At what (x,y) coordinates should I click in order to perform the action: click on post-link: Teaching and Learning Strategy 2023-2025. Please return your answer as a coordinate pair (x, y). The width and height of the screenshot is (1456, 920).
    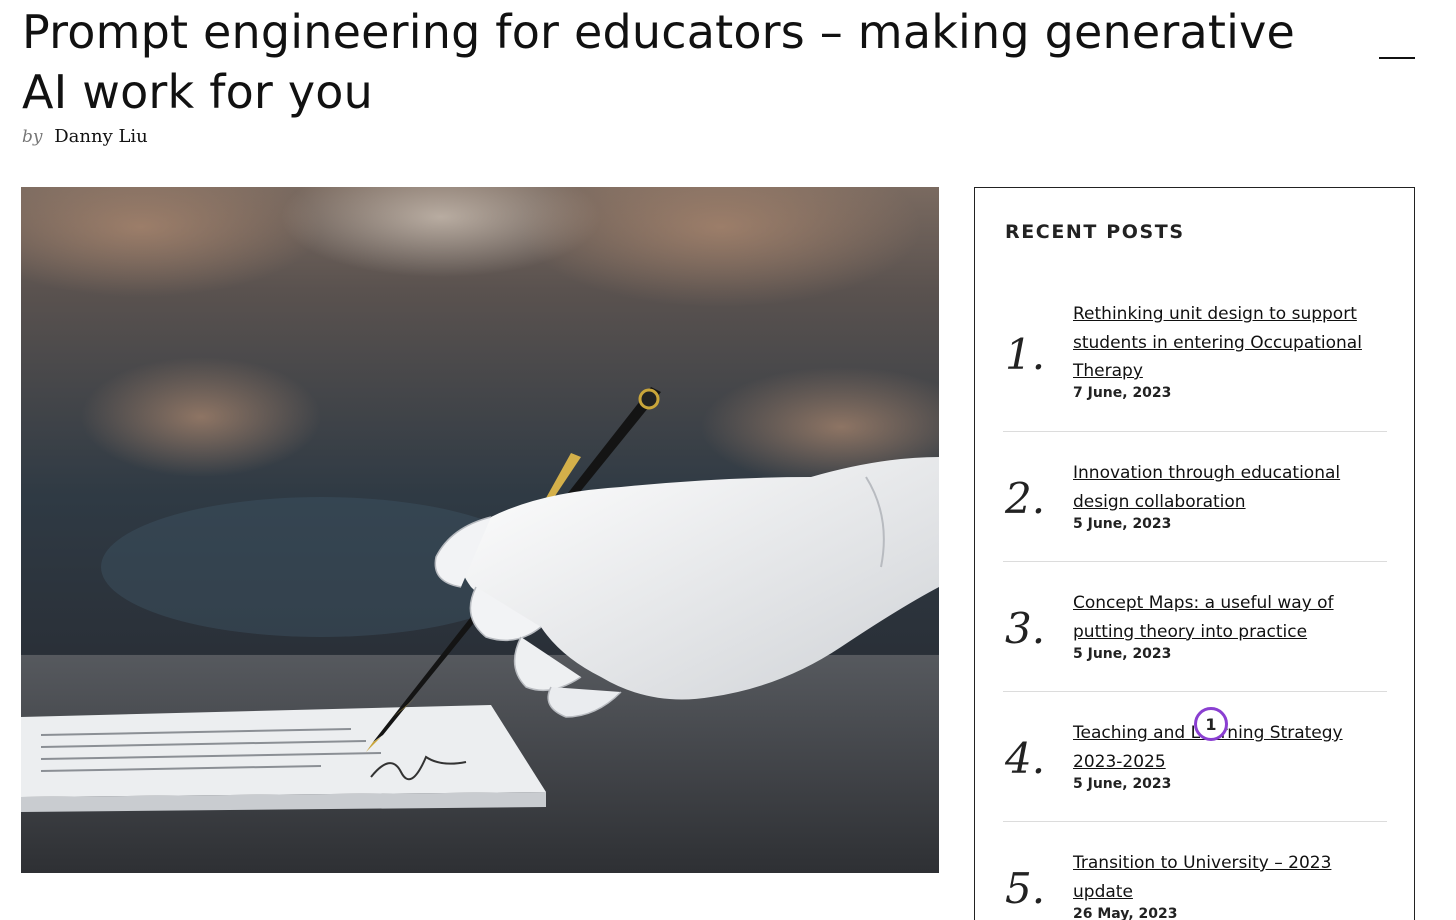
    Looking at the image, I should click on (1228, 747).